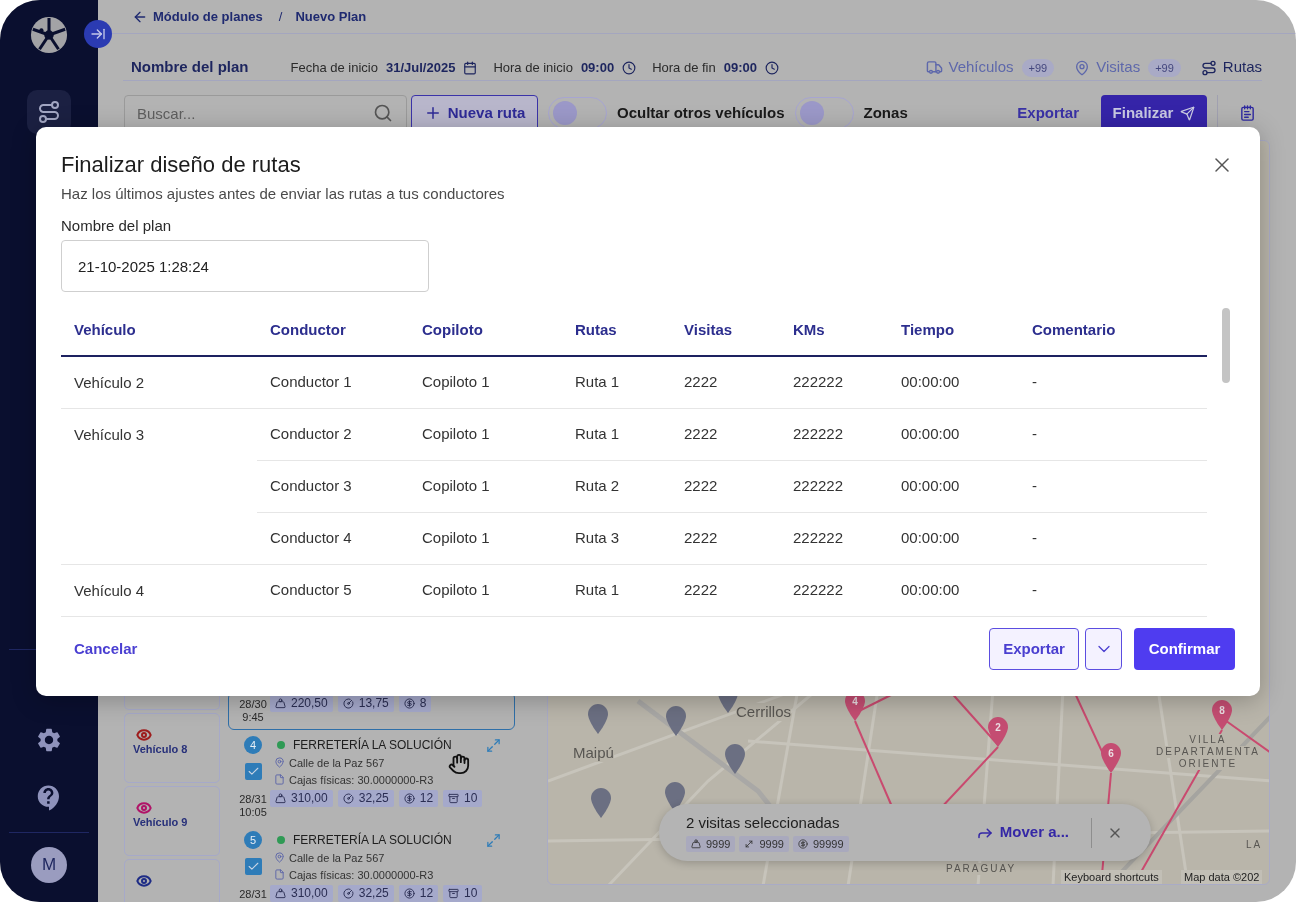 This screenshot has width=1296, height=902. Describe the element at coordinates (172, 748) in the screenshot. I see `vehicle-card: Vehículo 8` at that location.